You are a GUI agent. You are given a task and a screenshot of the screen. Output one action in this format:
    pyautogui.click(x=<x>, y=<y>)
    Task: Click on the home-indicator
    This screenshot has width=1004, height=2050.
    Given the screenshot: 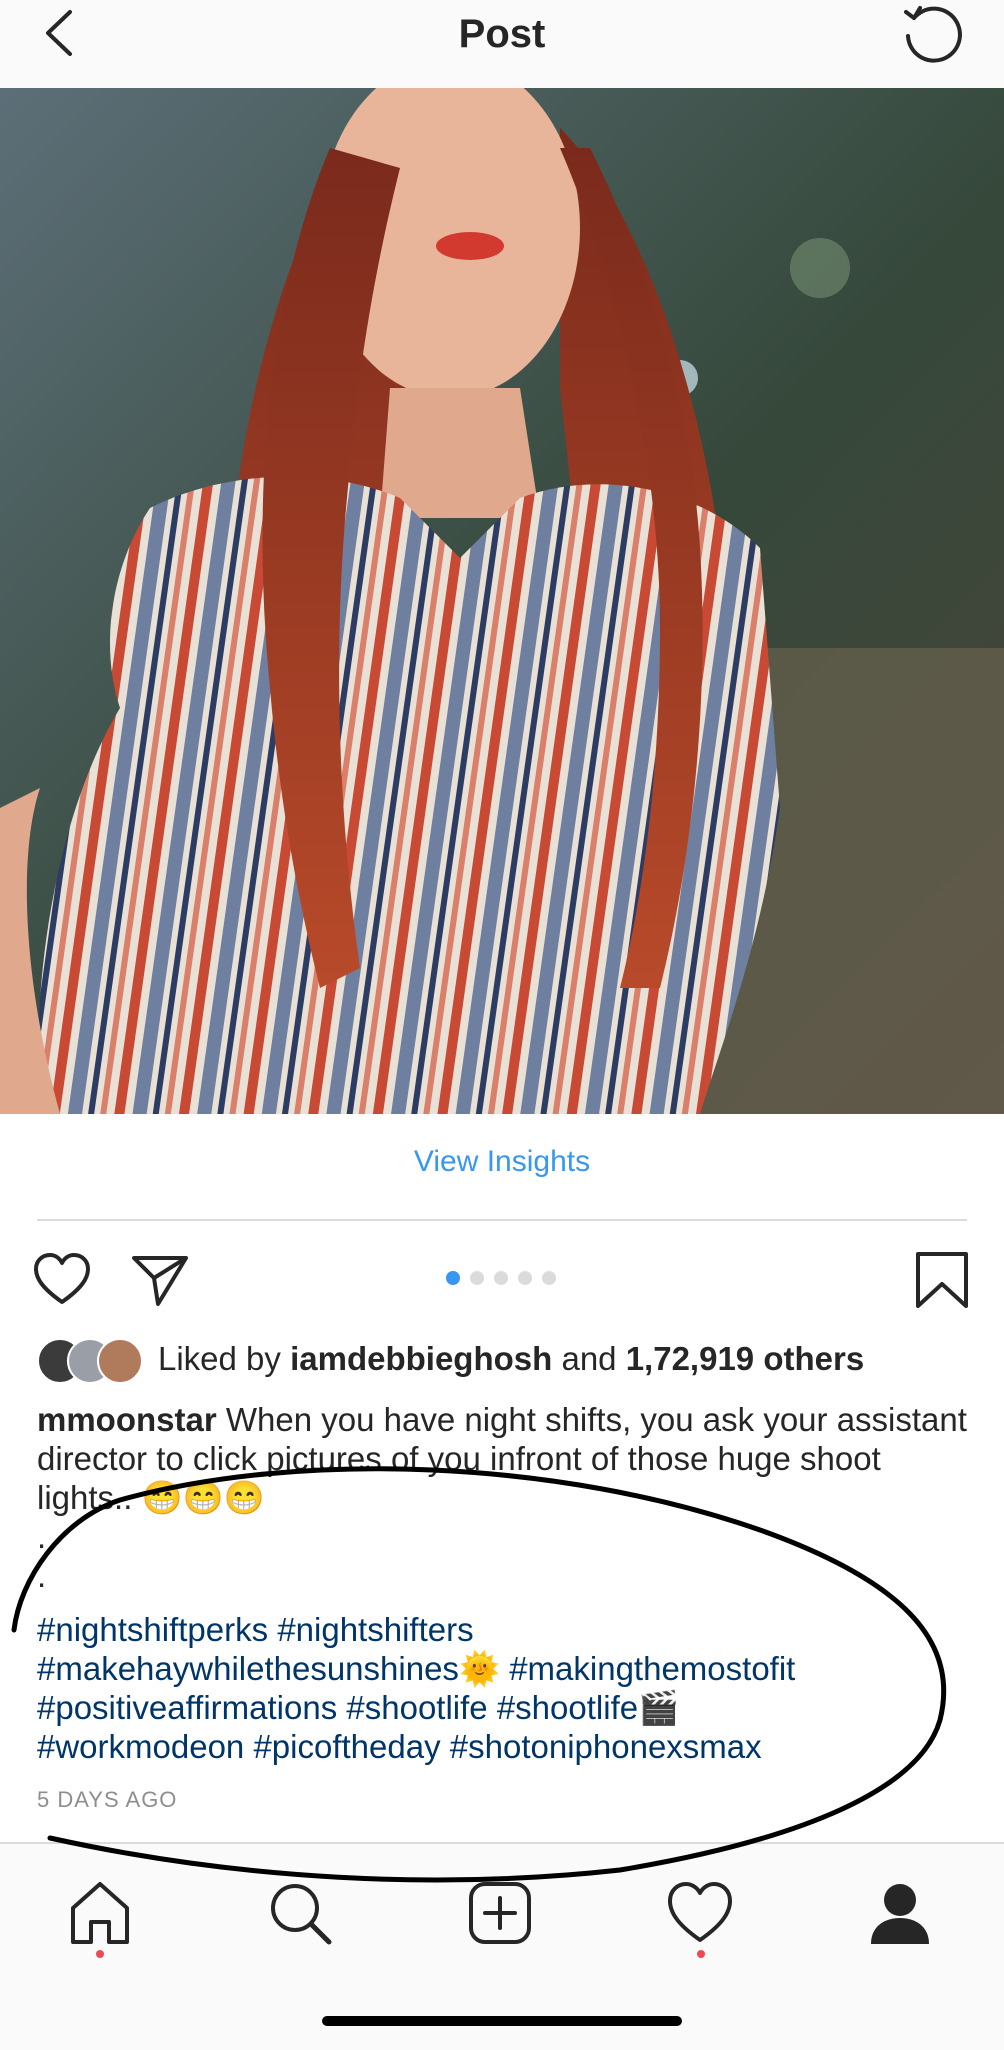 What is the action you would take?
    pyautogui.click(x=502, y=2021)
    